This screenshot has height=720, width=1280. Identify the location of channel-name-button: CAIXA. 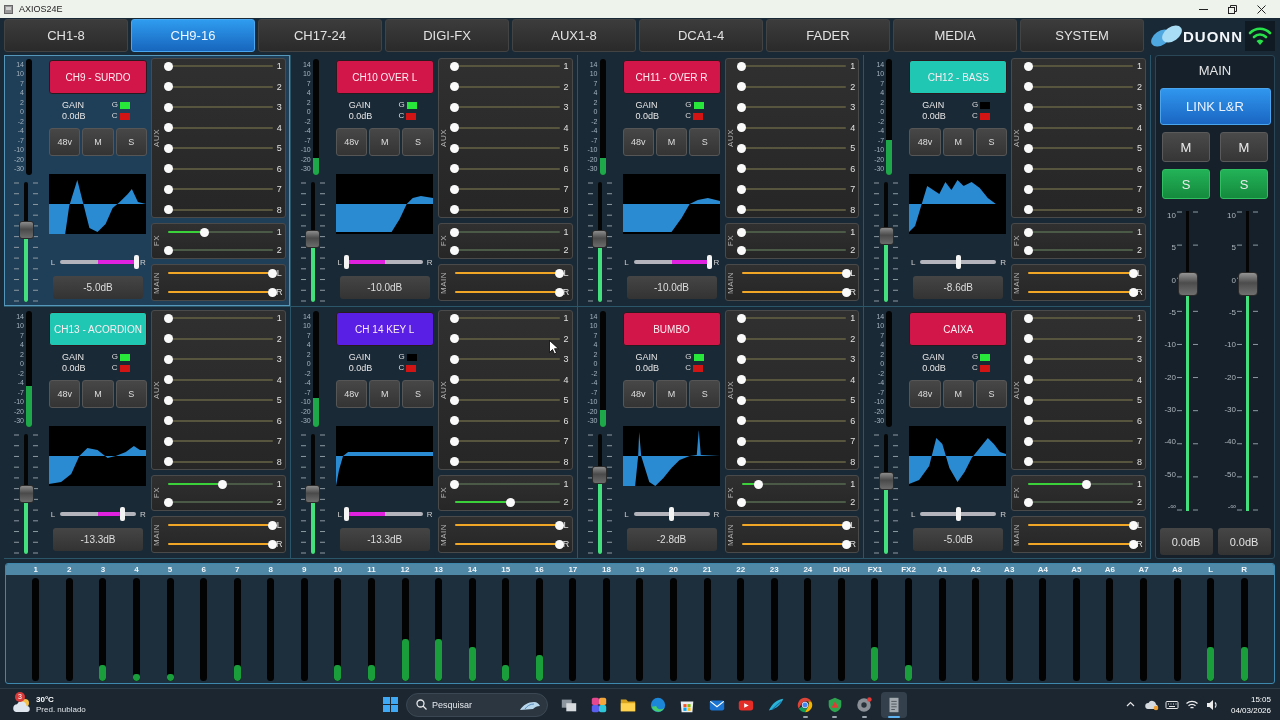
(958, 329).